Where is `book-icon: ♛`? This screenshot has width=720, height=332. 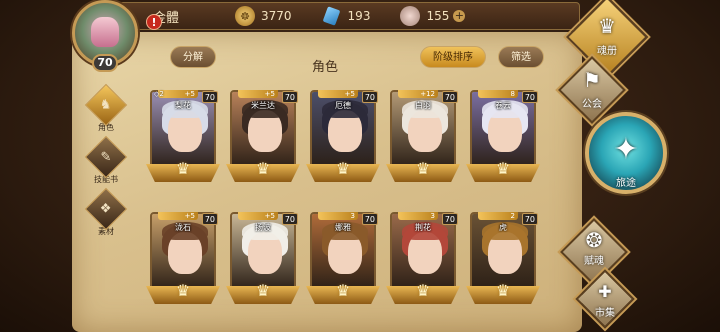
book-icon: ♛ is located at coordinates (607, 26).